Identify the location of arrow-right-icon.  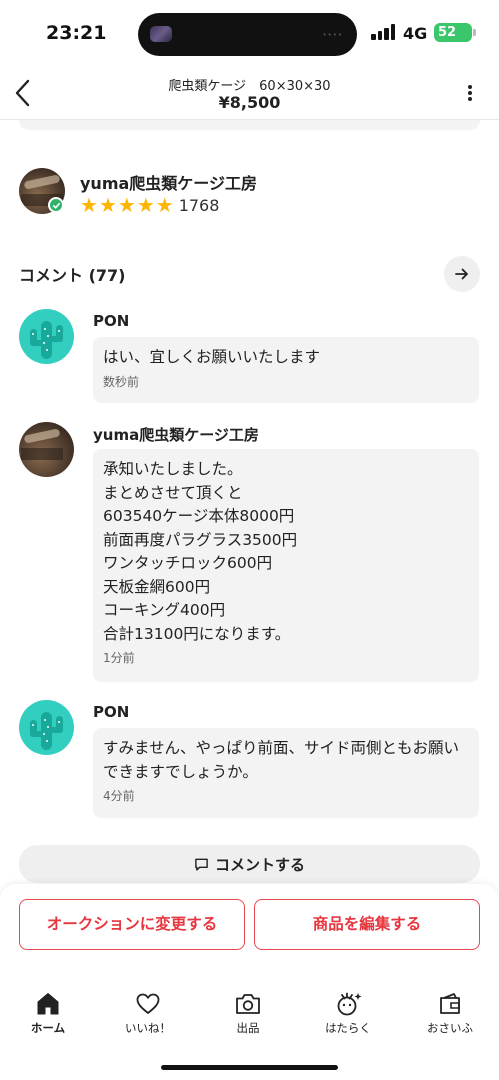
(461, 274).